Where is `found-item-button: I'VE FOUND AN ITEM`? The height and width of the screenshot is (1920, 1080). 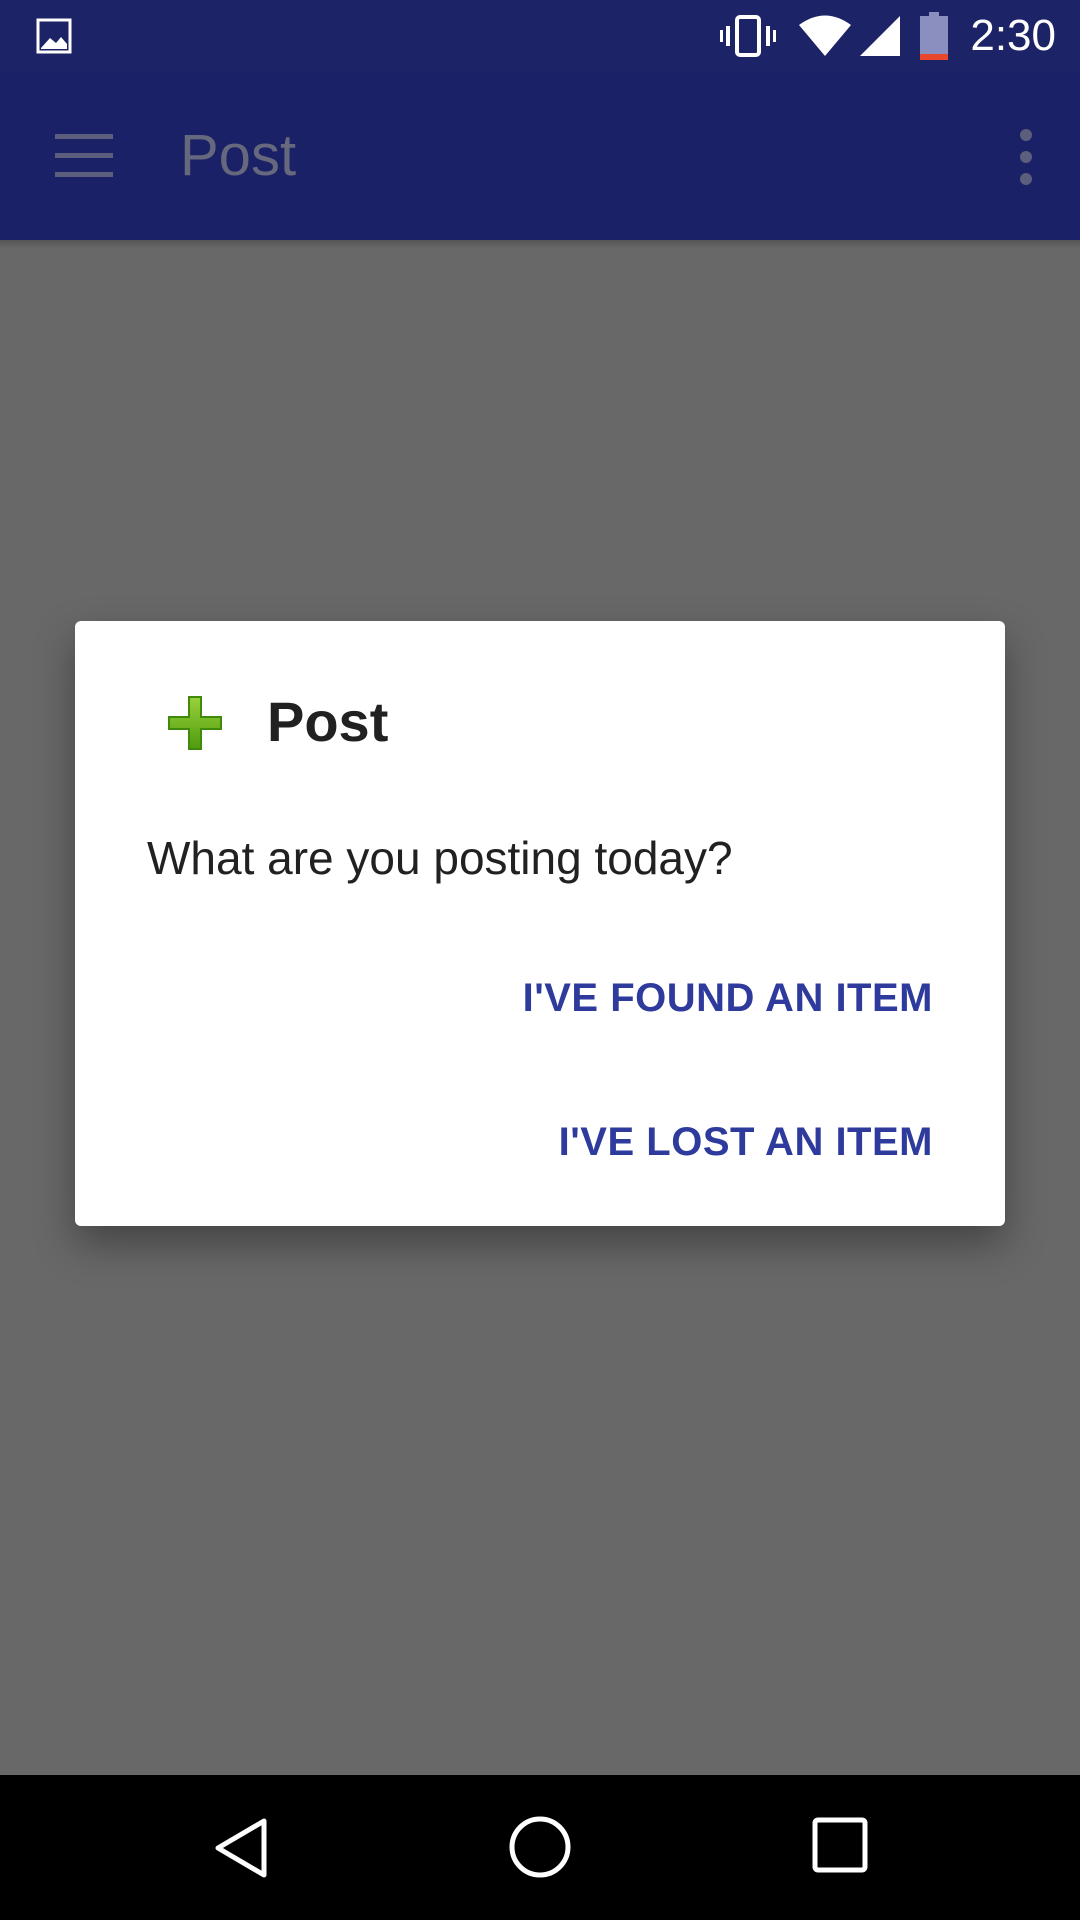 found-item-button: I'VE FOUND AN ITEM is located at coordinates (728, 998).